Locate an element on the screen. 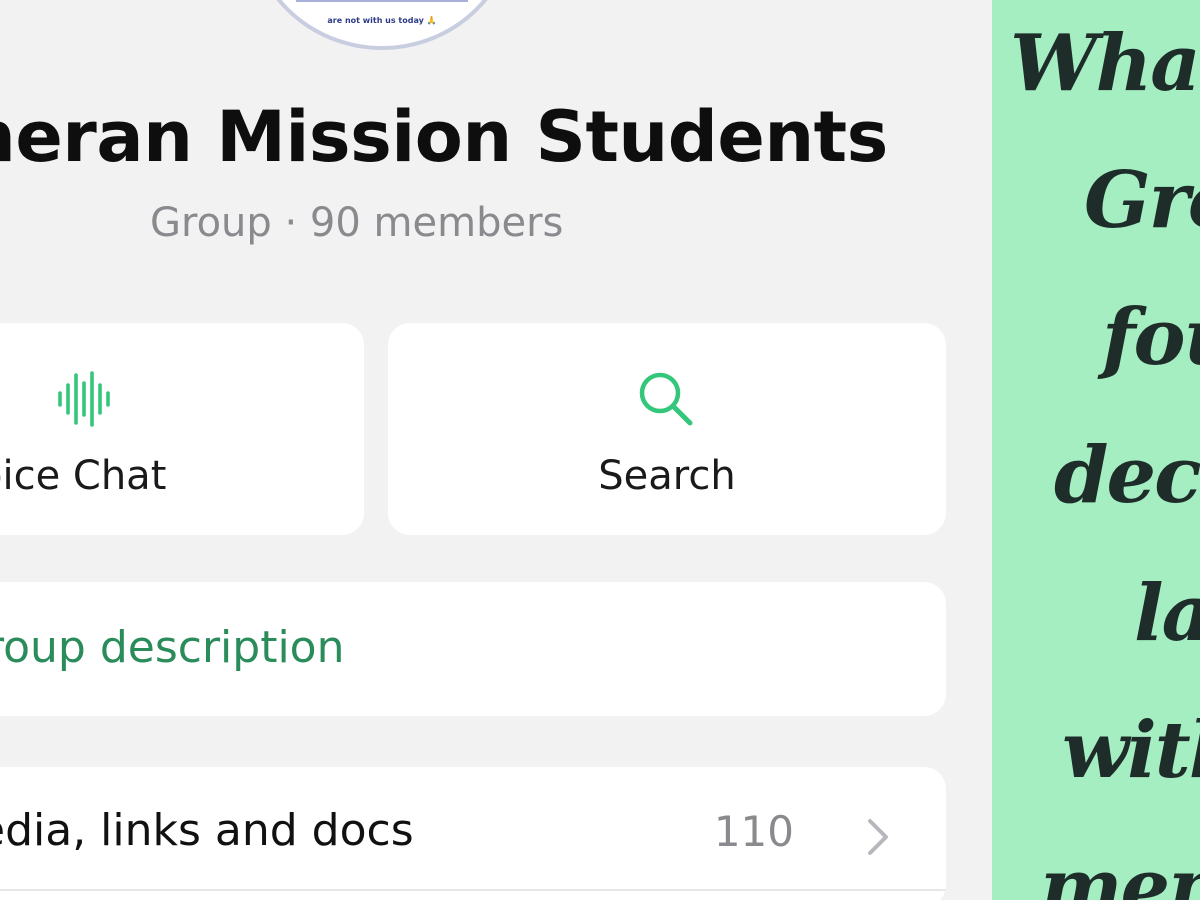 The image size is (1200, 900). group-meta: Group · 90 members is located at coordinates (357, 223).